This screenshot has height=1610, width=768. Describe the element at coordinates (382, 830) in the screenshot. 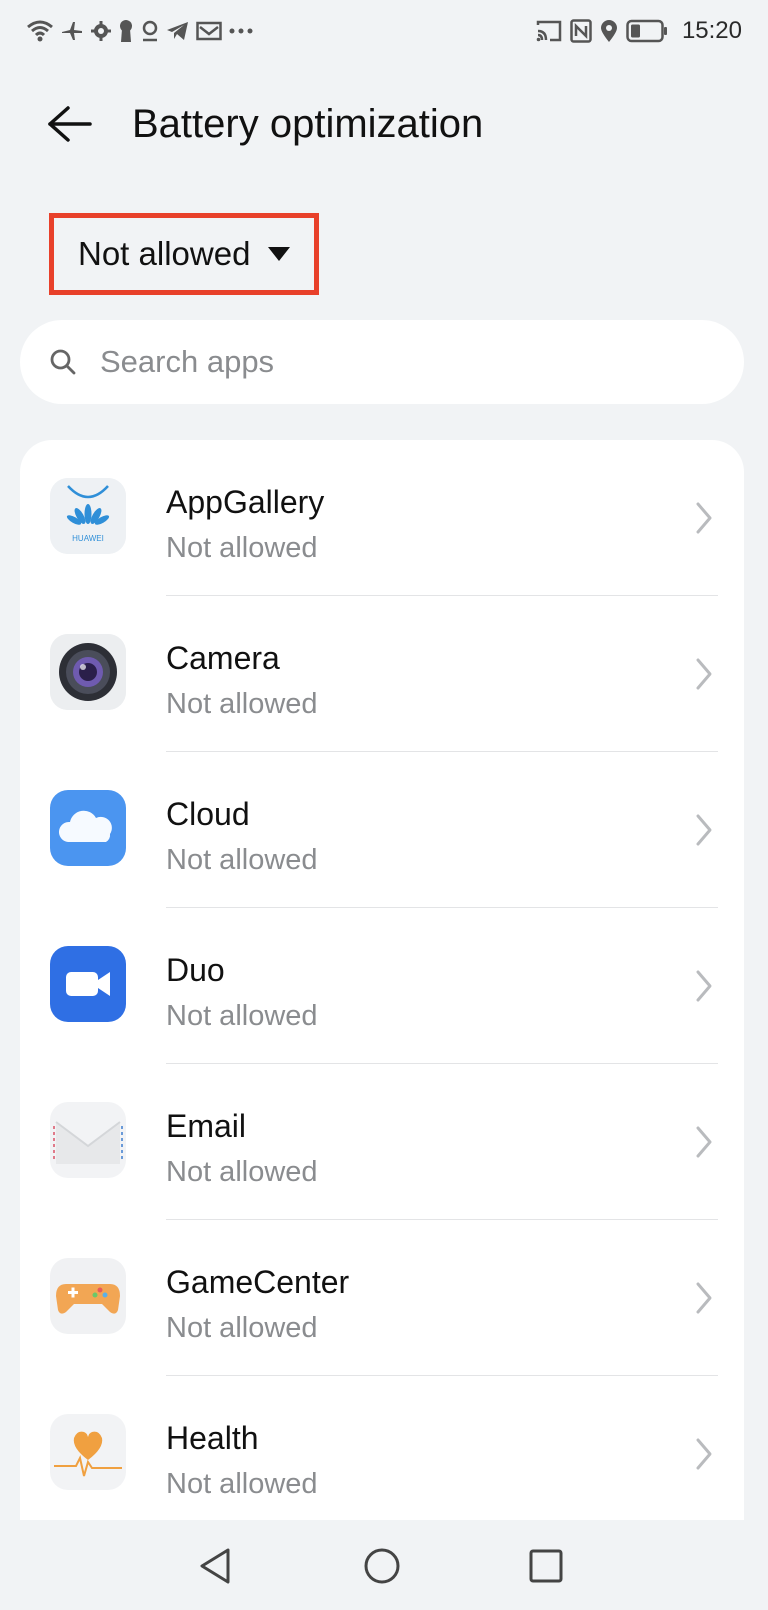

I see `app-row-cloud: Cloud Not allowed` at that location.